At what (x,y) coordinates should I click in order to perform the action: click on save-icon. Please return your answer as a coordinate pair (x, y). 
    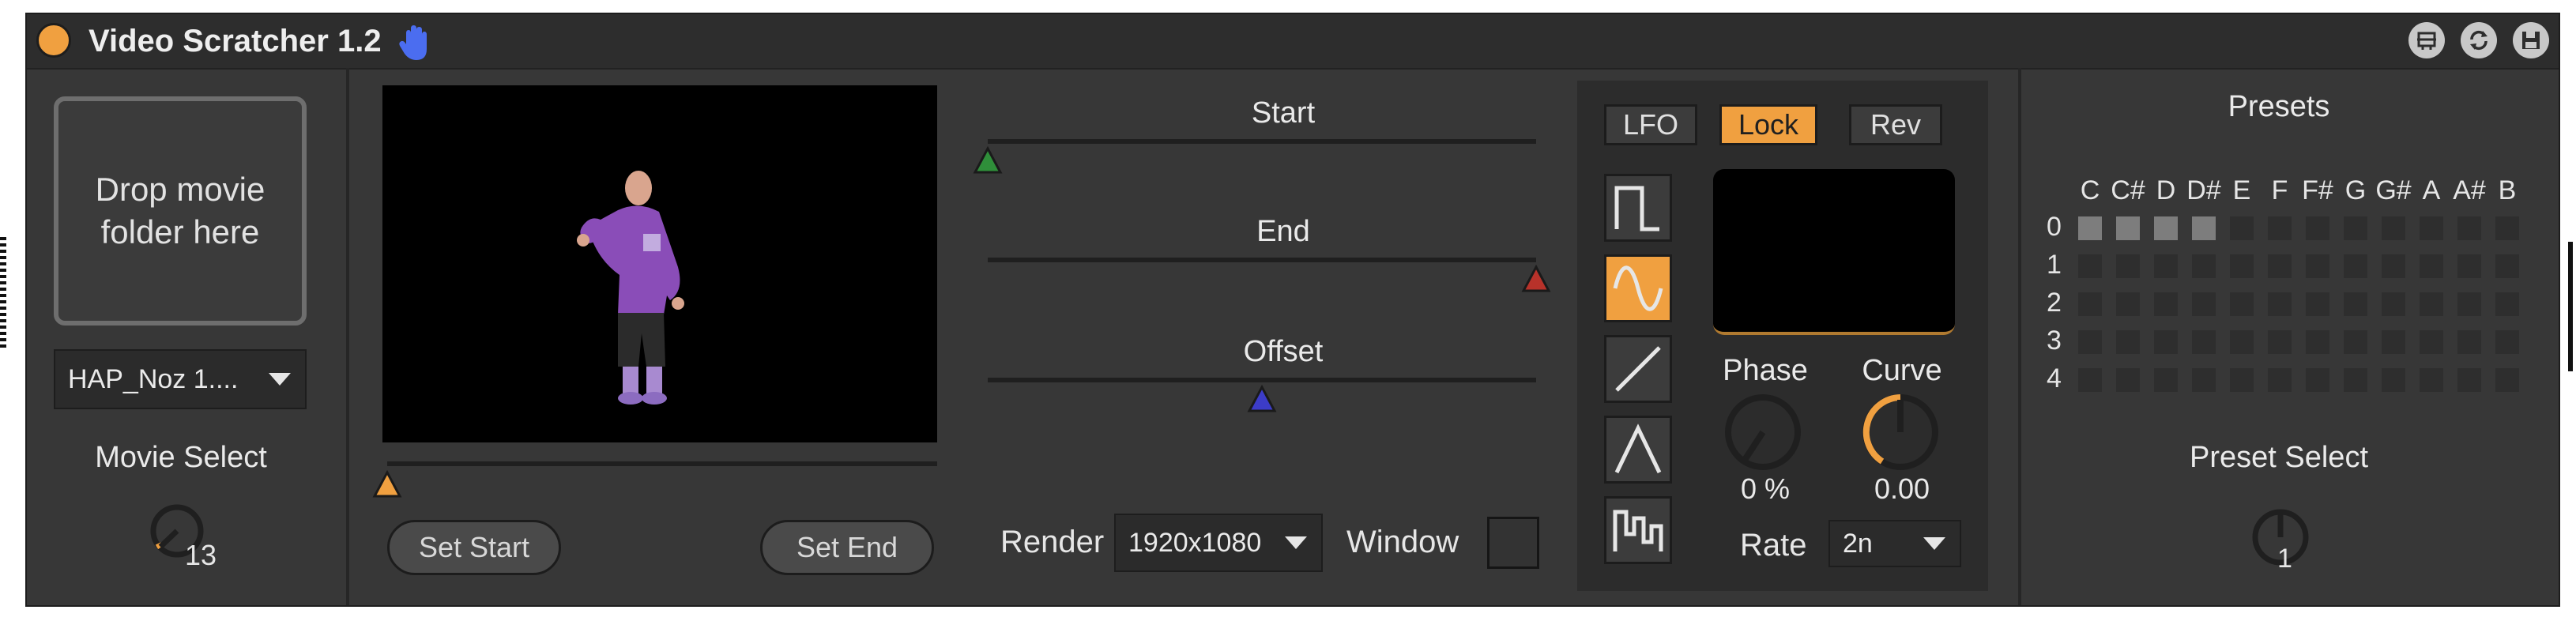
    Looking at the image, I should click on (2531, 40).